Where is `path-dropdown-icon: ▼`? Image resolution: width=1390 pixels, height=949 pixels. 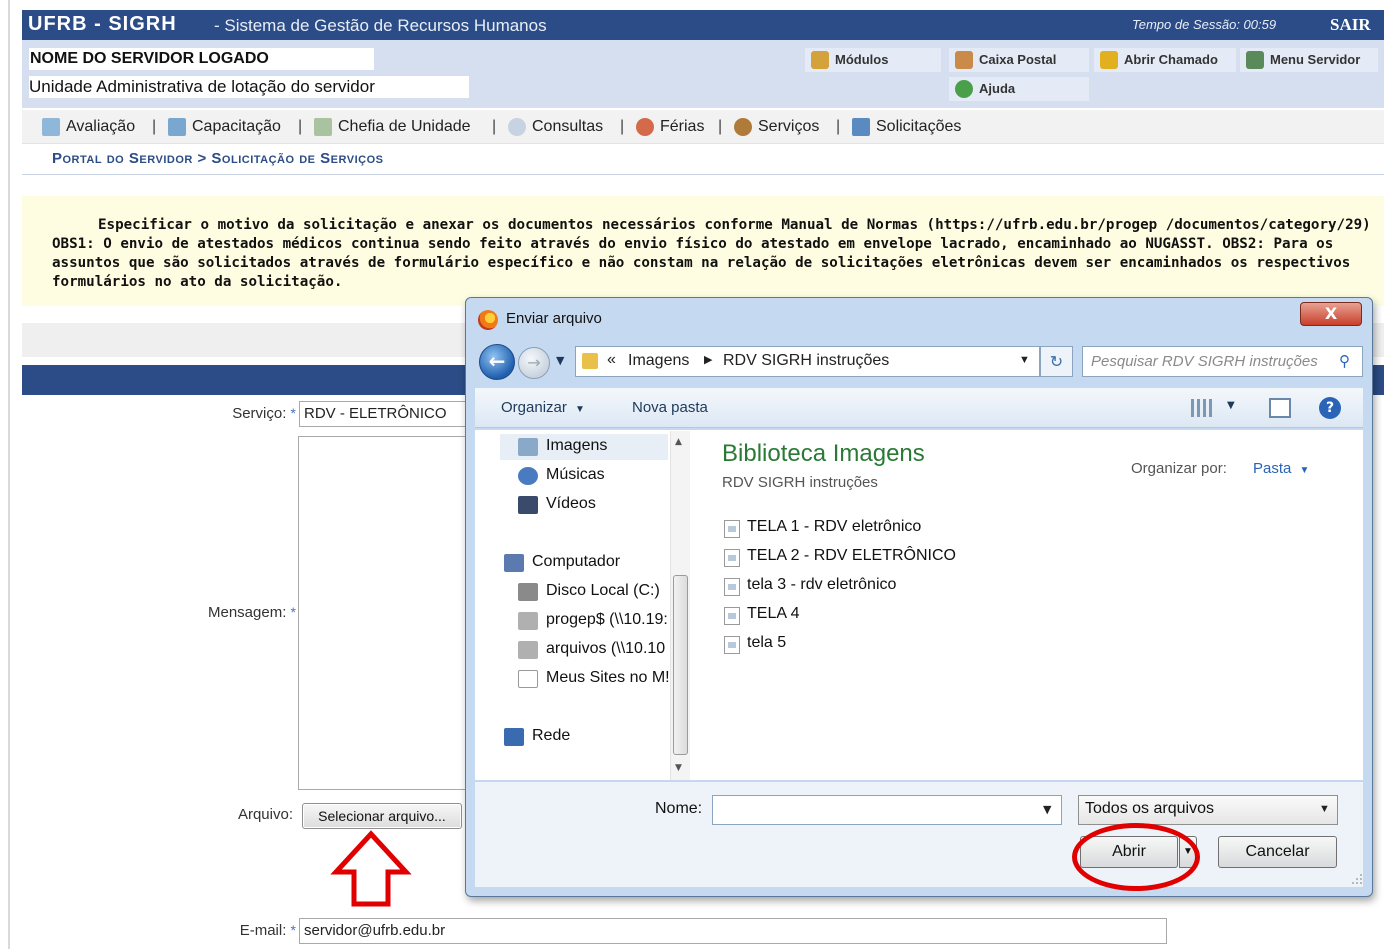
path-dropdown-icon: ▼ is located at coordinates (1024, 360).